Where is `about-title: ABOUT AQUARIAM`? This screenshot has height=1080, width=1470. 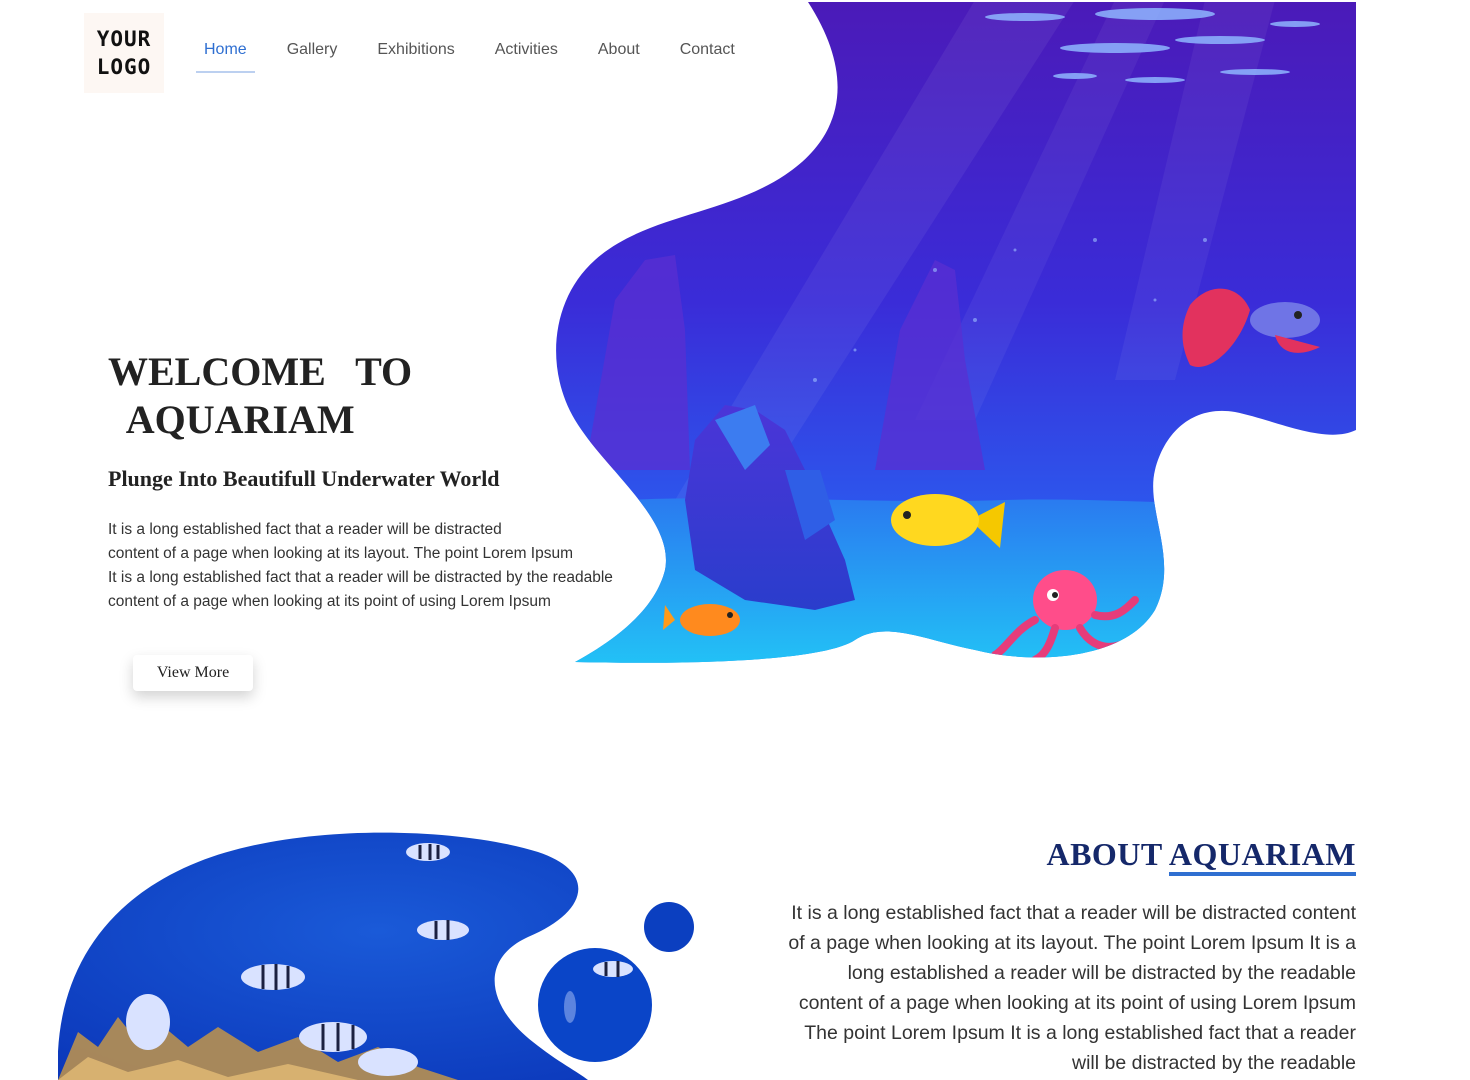
about-title: ABOUT AQUARIAM is located at coordinates (1201, 856).